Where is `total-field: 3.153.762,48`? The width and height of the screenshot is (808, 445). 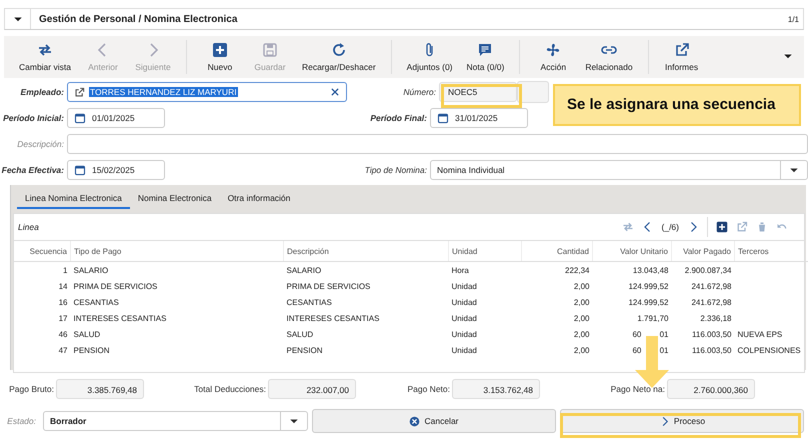
total-field: 3.153.762,48 is located at coordinates (496, 389).